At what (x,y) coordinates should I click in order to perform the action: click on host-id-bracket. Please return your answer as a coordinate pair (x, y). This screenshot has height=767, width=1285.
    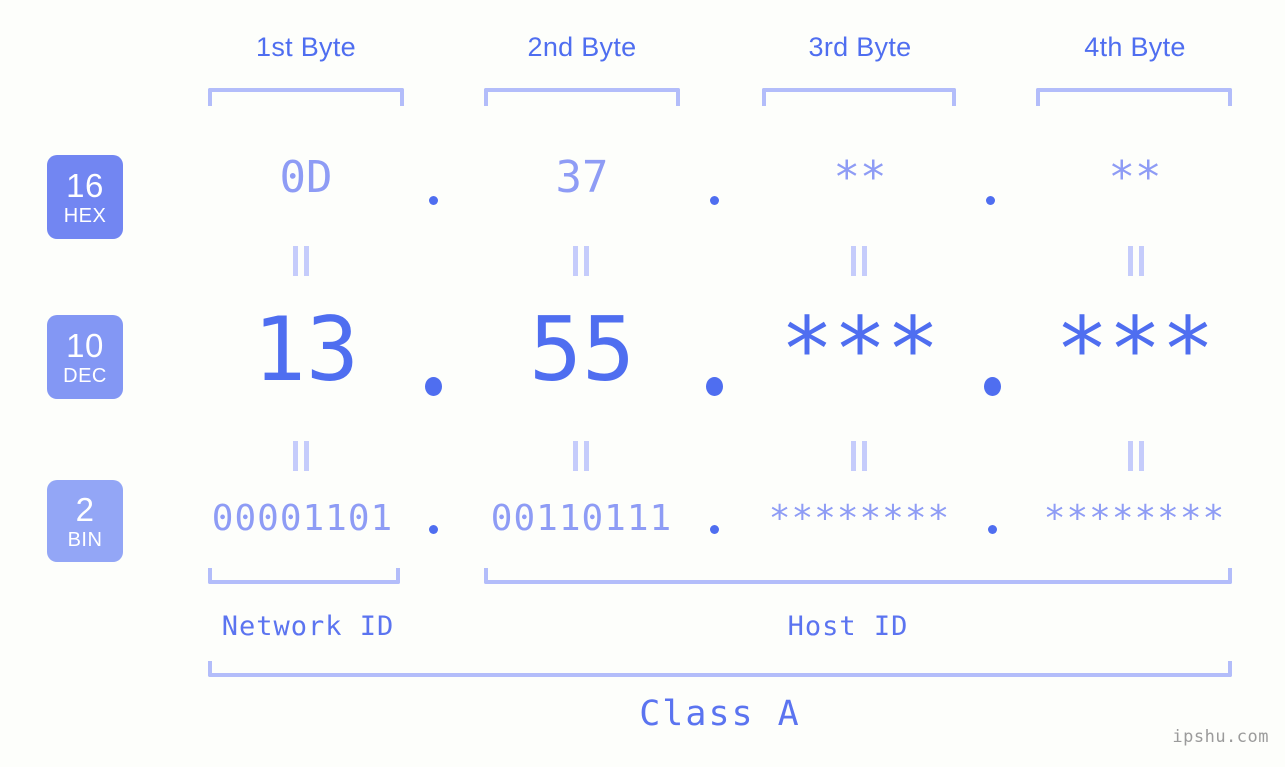
    Looking at the image, I should click on (858, 576).